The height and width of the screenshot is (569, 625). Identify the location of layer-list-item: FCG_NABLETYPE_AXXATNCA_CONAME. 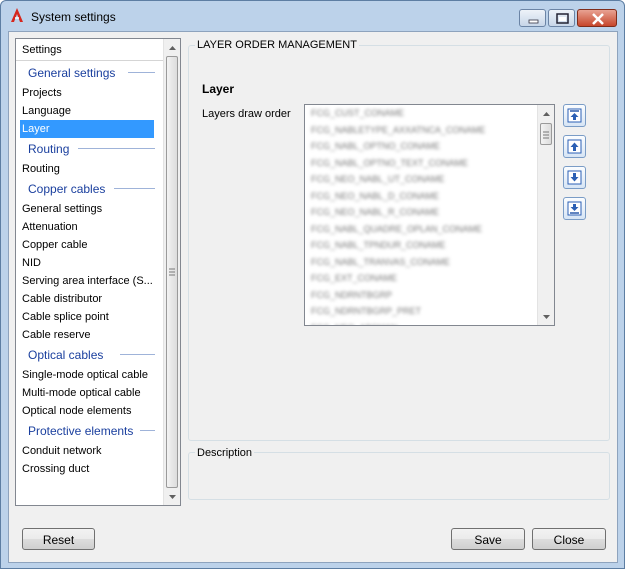
(421, 130).